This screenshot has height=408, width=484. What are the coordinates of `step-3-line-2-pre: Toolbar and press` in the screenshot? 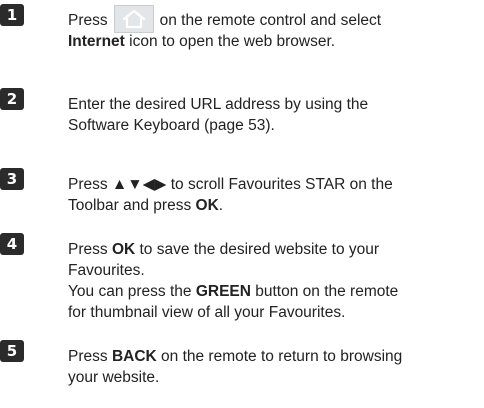 It's located at (132, 205).